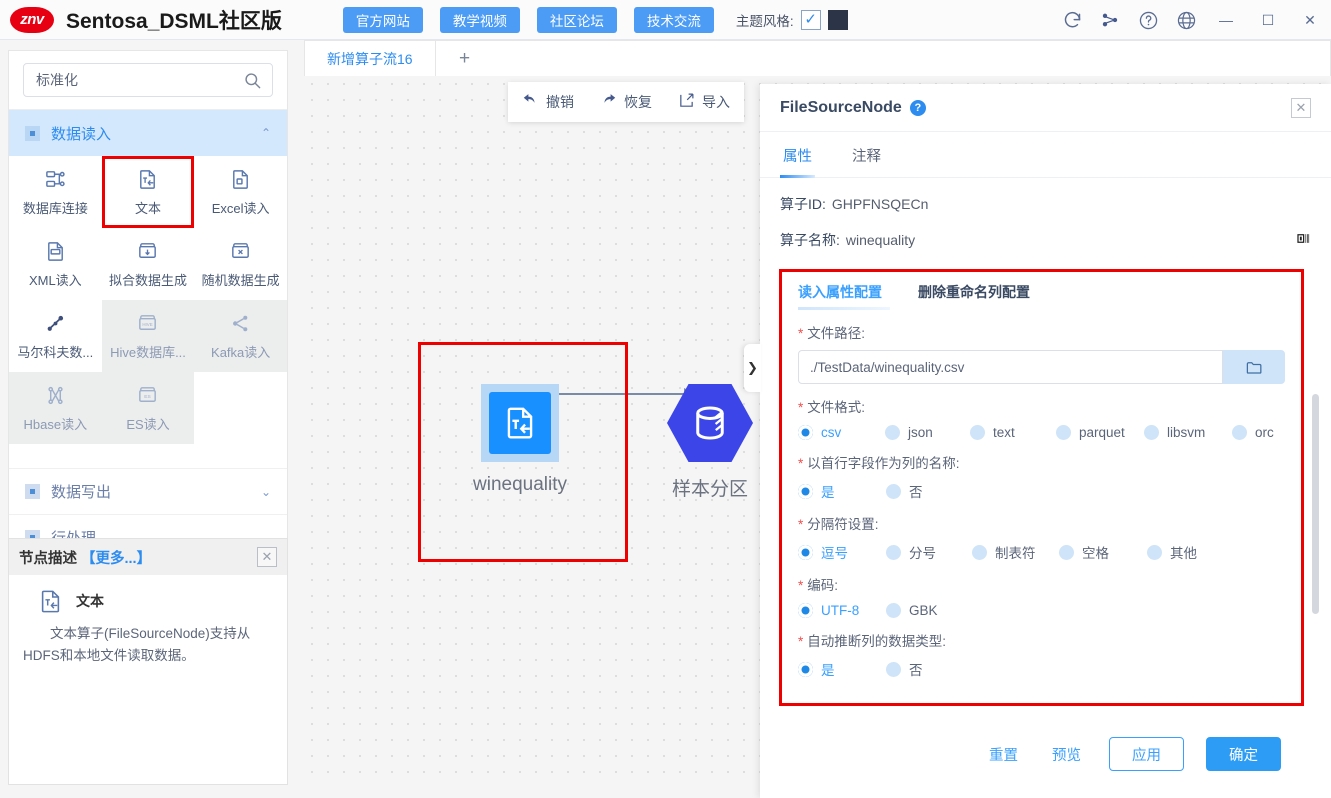 This screenshot has height=798, width=1331. What do you see at coordinates (1041, 462) in the screenshot?
I see `field-label: * 以首行字段作为列的名称:` at bounding box center [1041, 462].